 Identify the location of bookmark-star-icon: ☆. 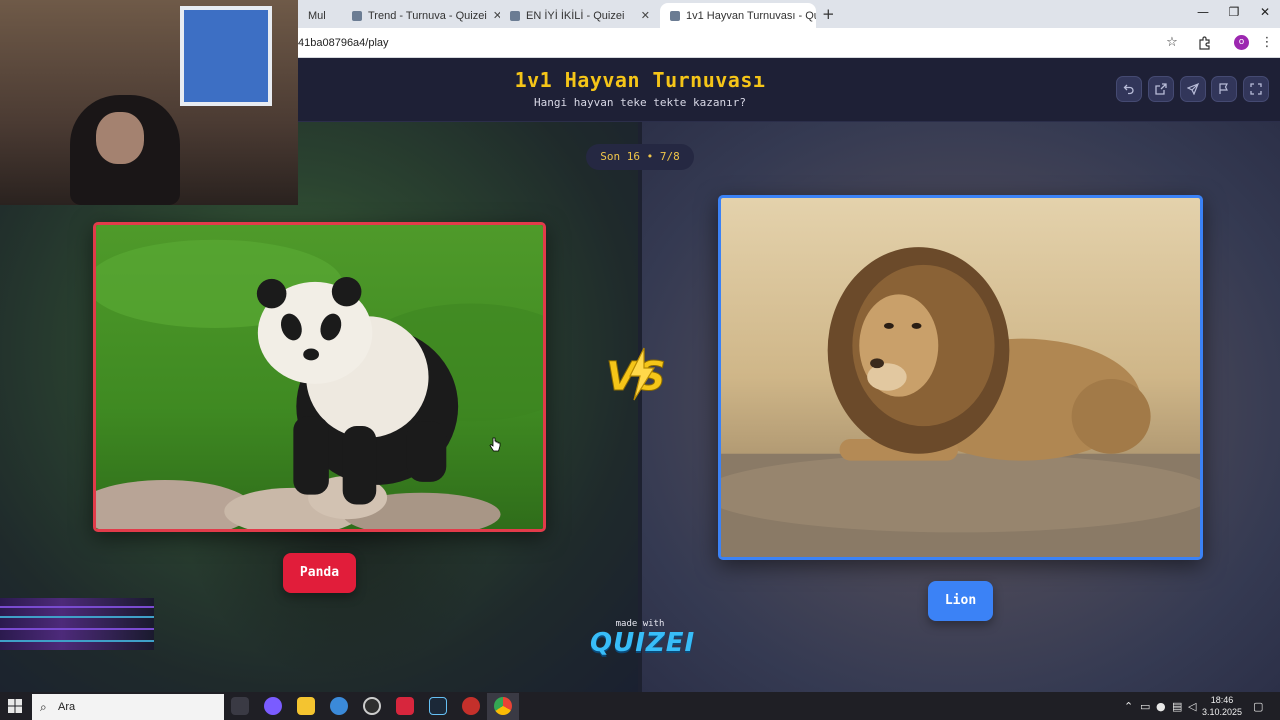
(1172, 43).